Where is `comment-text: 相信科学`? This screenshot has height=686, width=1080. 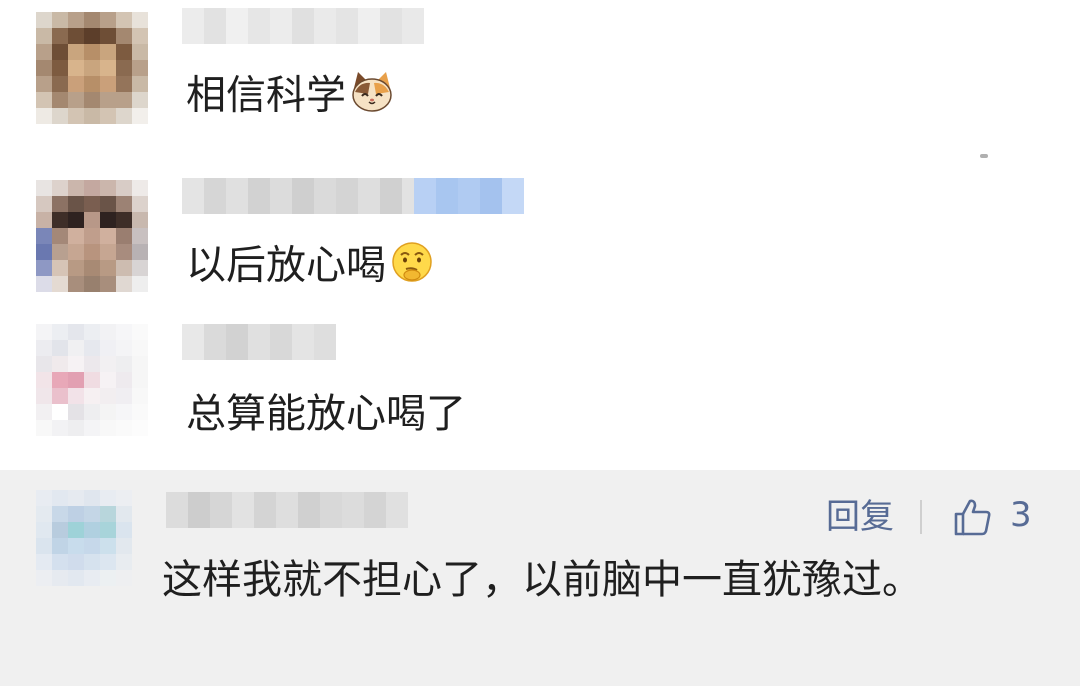
comment-text: 相信科学 is located at coordinates (290, 97).